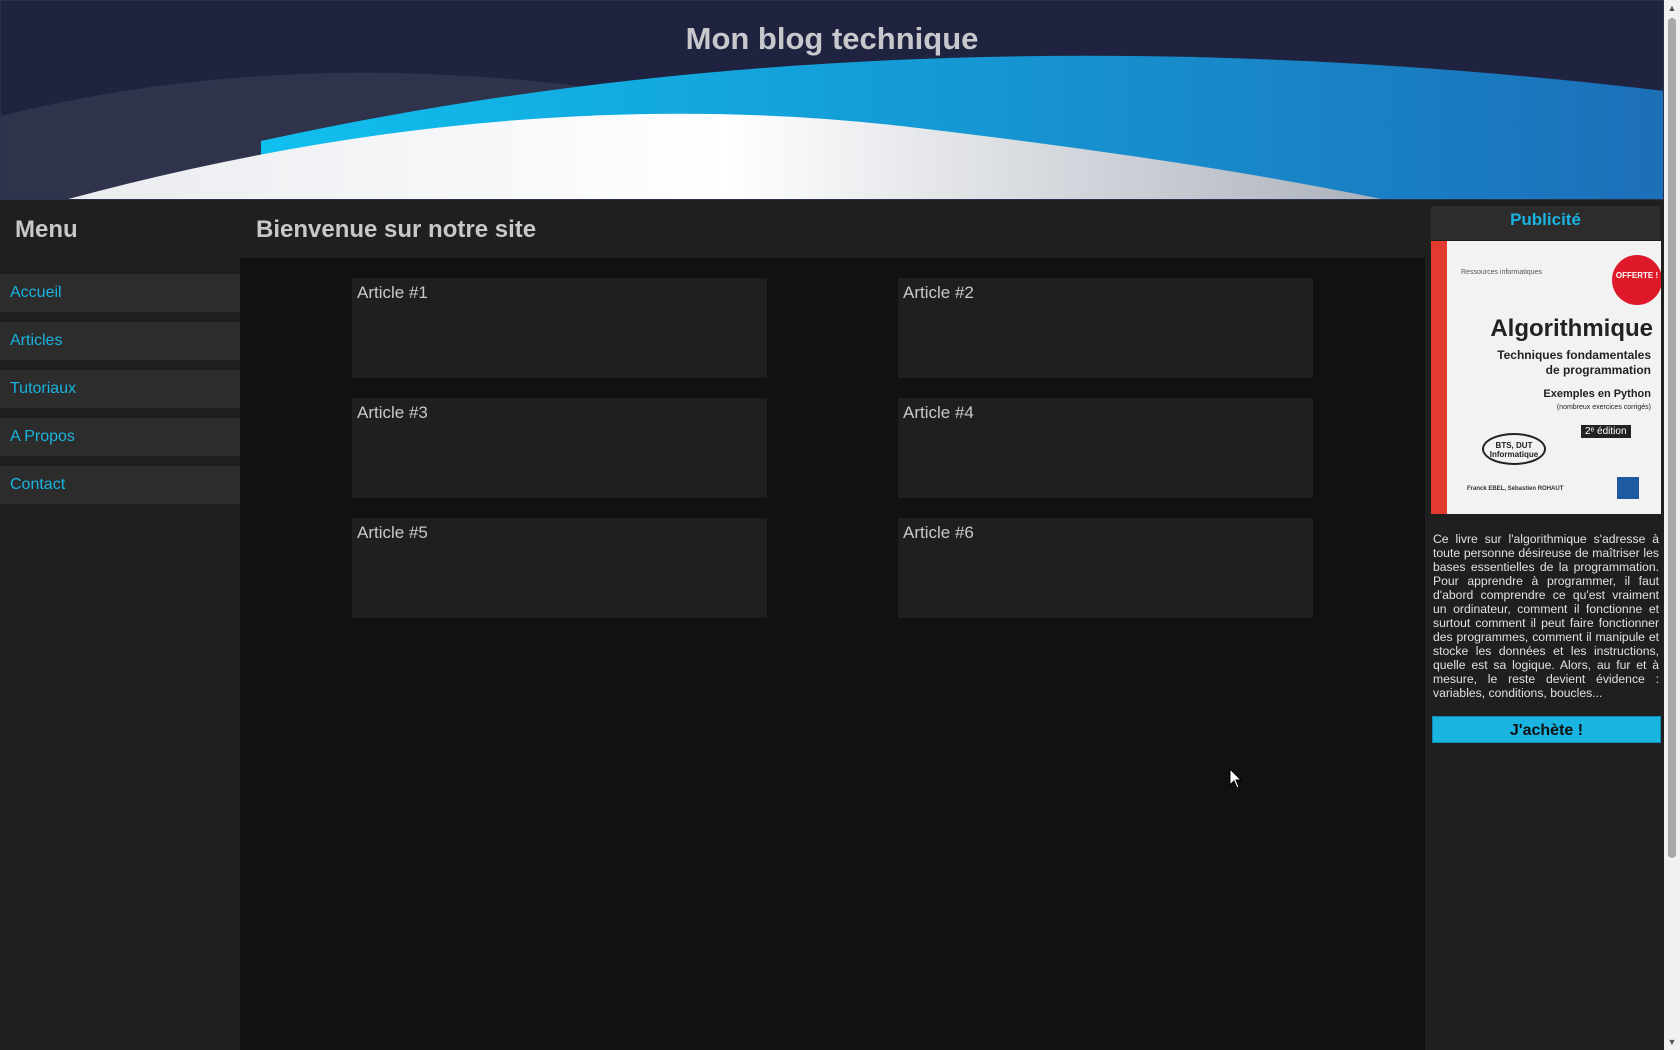 The image size is (1680, 1050). What do you see at coordinates (46, 229) in the screenshot?
I see `sidebar-title: Menu` at bounding box center [46, 229].